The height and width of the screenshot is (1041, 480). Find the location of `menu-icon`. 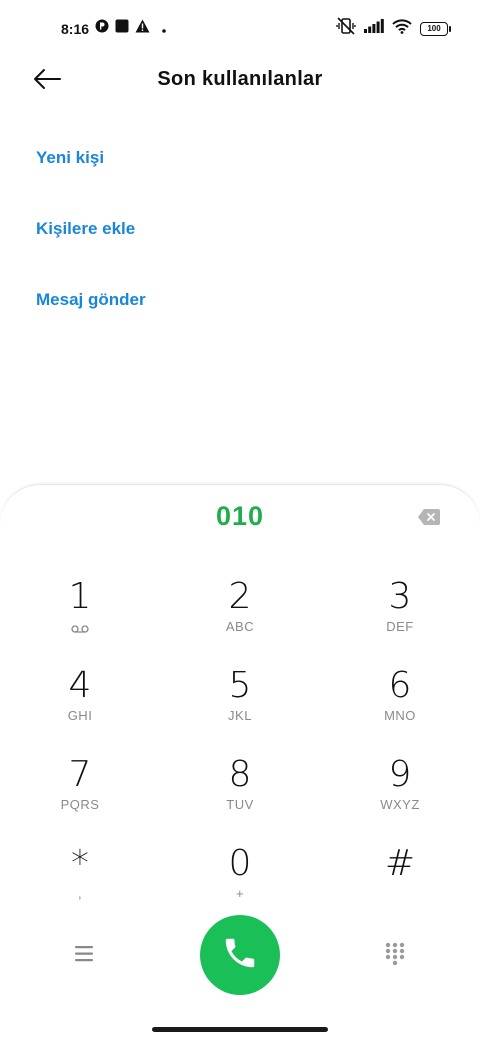

menu-icon is located at coordinates (85, 957).